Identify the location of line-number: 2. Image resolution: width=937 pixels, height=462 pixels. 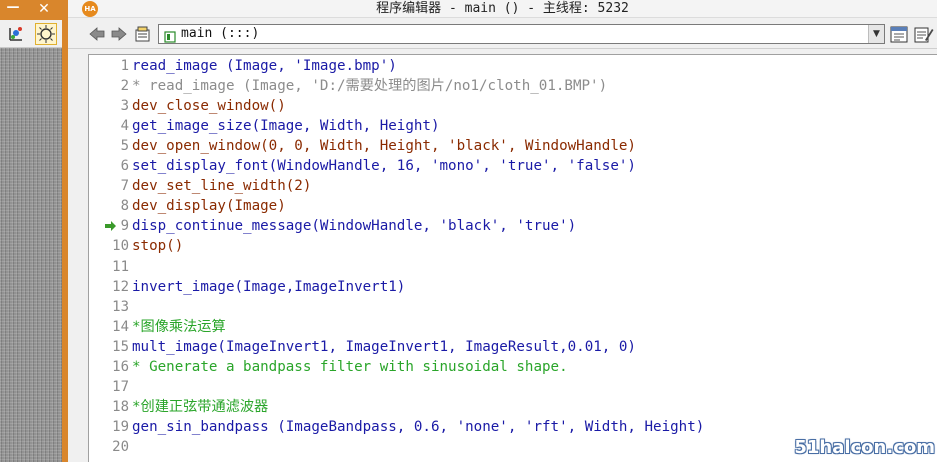
(124, 86).